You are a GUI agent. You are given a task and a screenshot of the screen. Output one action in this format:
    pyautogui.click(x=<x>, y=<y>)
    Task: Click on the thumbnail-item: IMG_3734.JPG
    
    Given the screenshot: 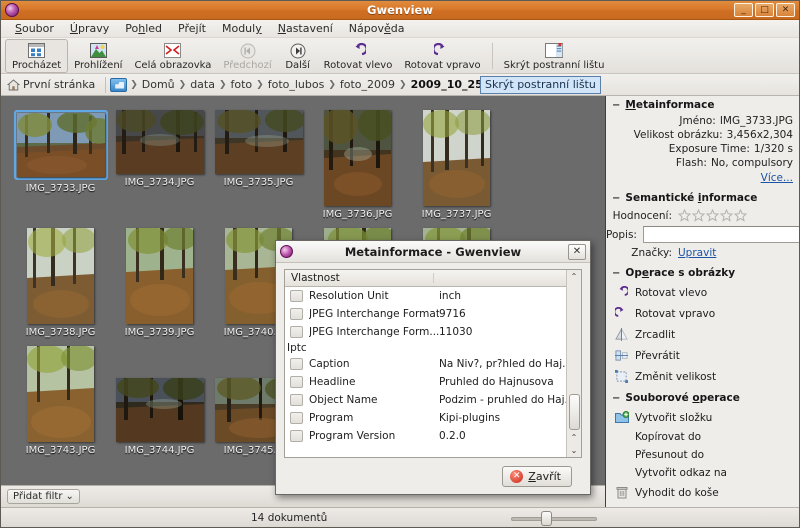 What is the action you would take?
    pyautogui.click(x=159, y=163)
    